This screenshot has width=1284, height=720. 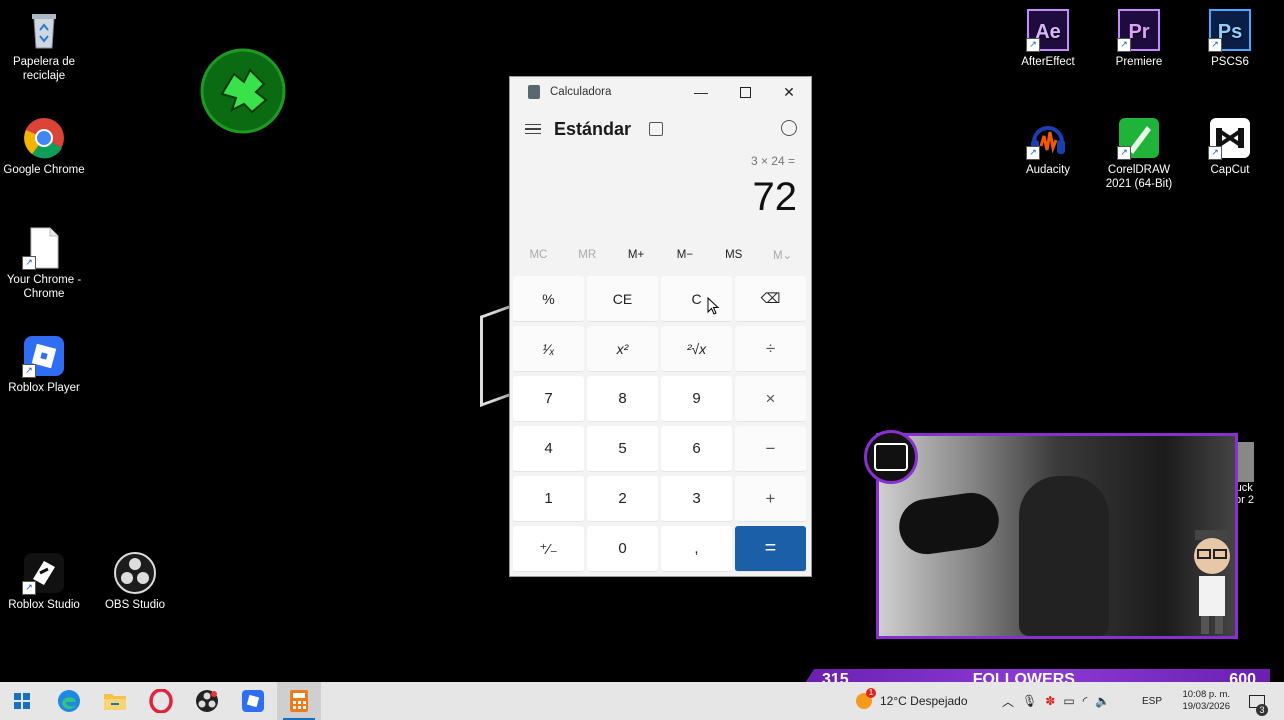 I want to click on webcam-overlay, so click(x=1057, y=536).